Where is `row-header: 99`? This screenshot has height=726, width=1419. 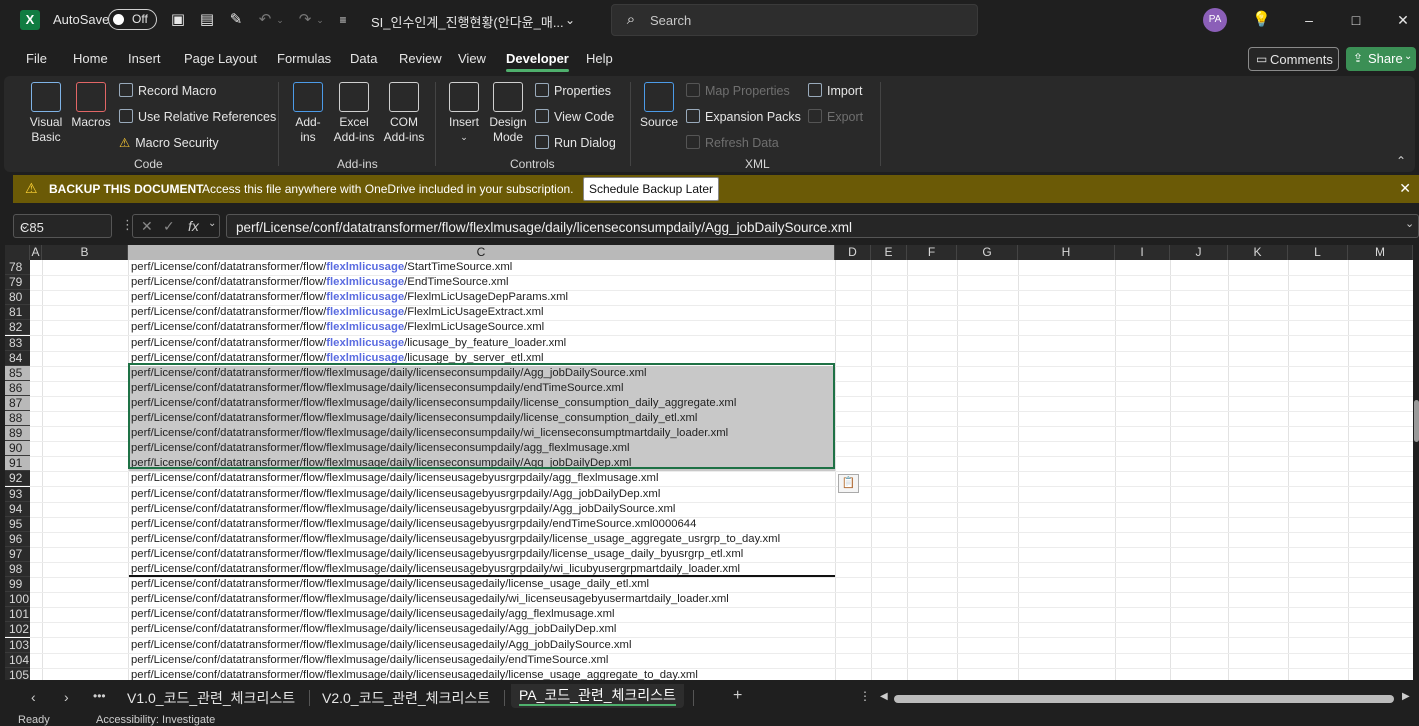
row-header: 99 is located at coordinates (17, 584).